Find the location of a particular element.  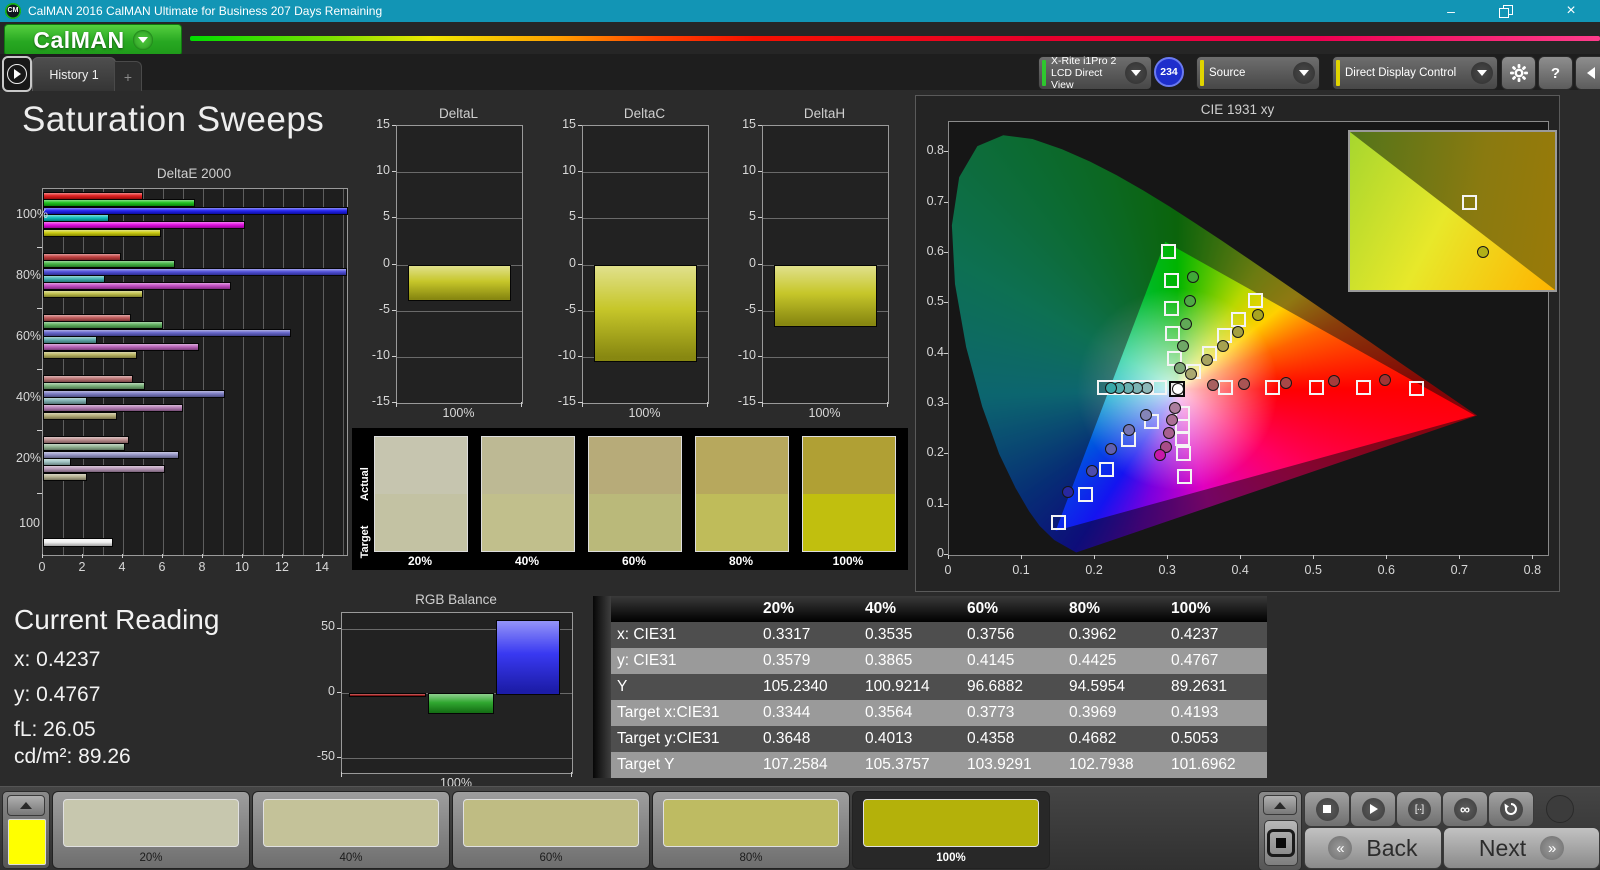

chart-title: DeltaL is located at coordinates (458, 113).